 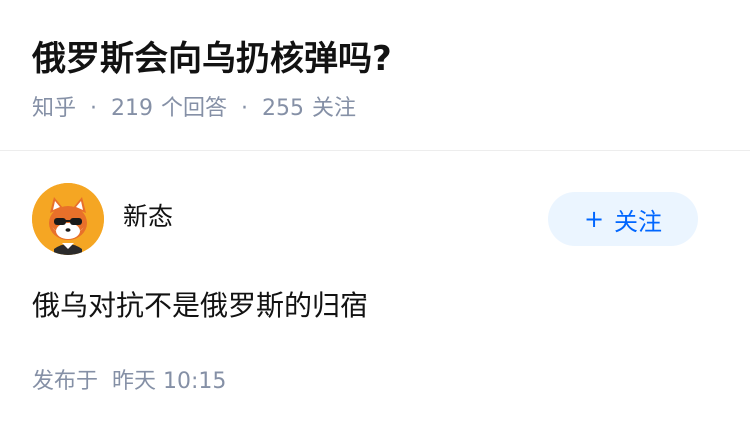 I want to click on answer-count-label: 个回答, so click(x=194, y=108).